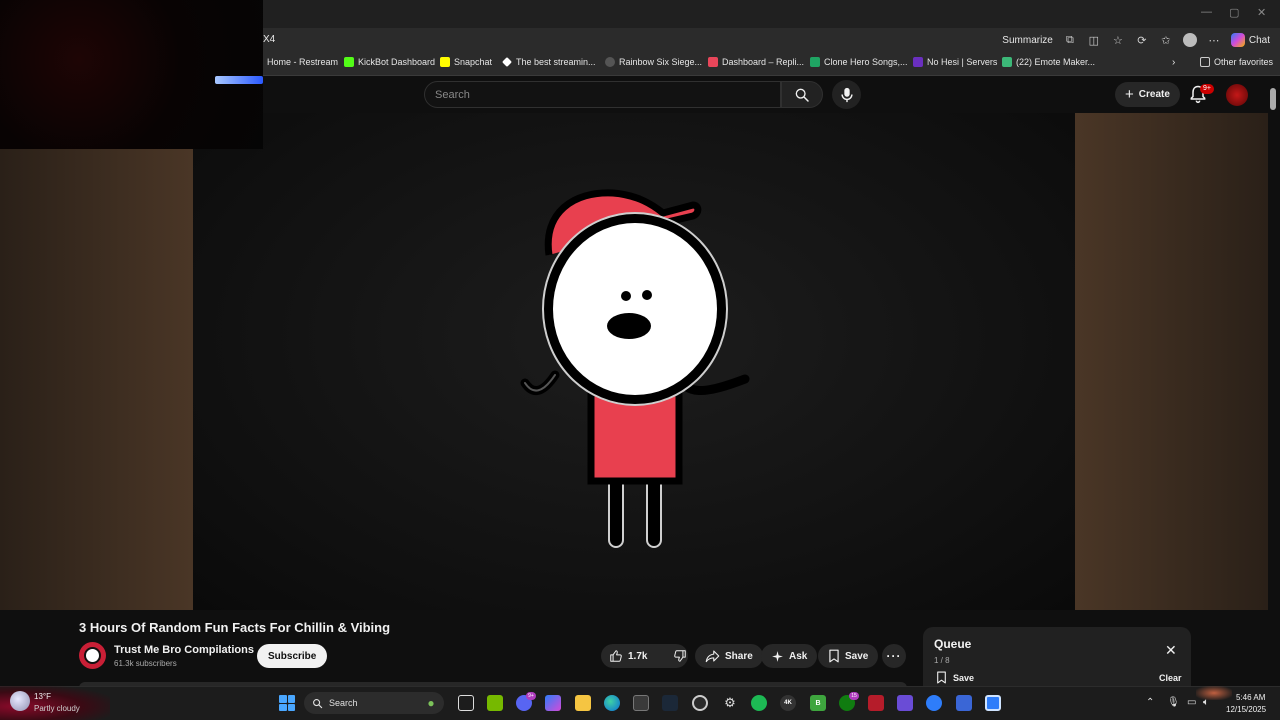  I want to click on store-icon, so click(641, 703).